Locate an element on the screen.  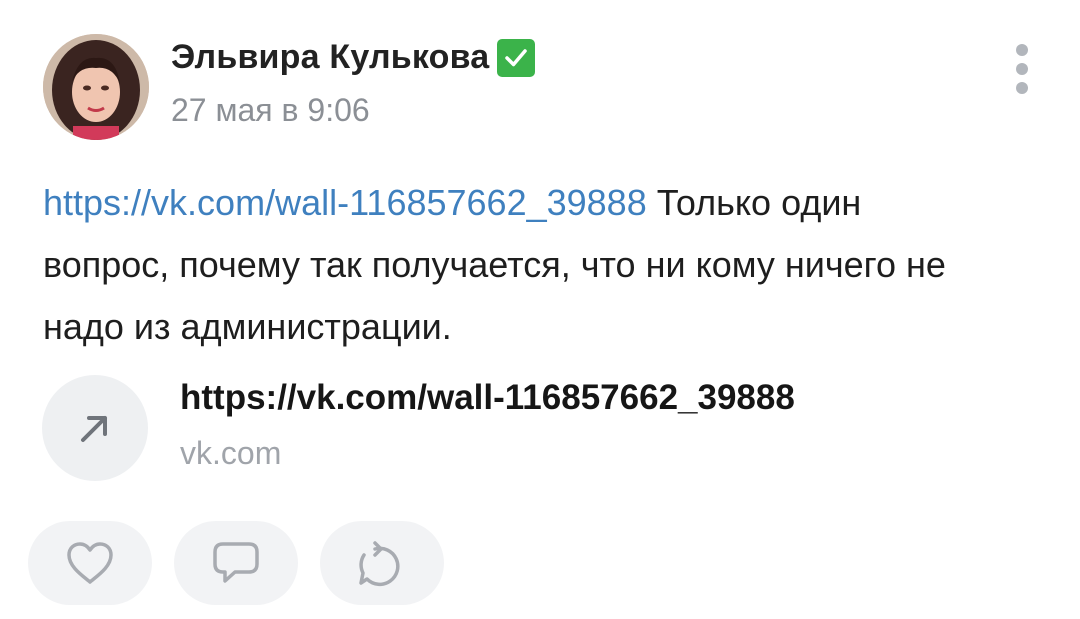
snippet-link-icon is located at coordinates (95, 428).